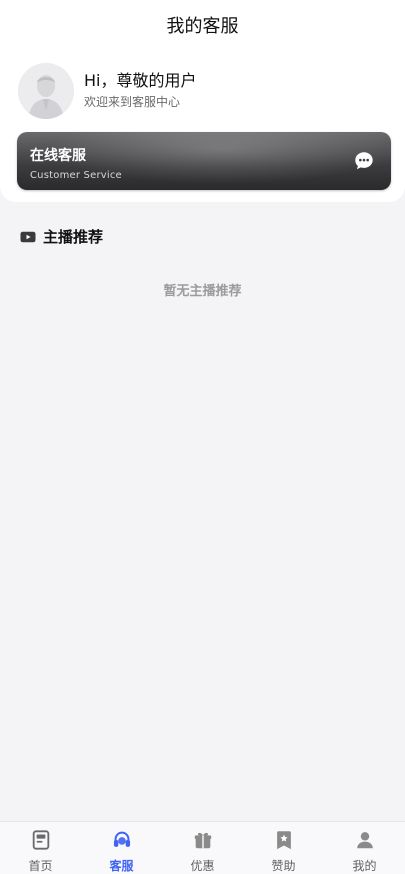  I want to click on user-icon, so click(364, 840).